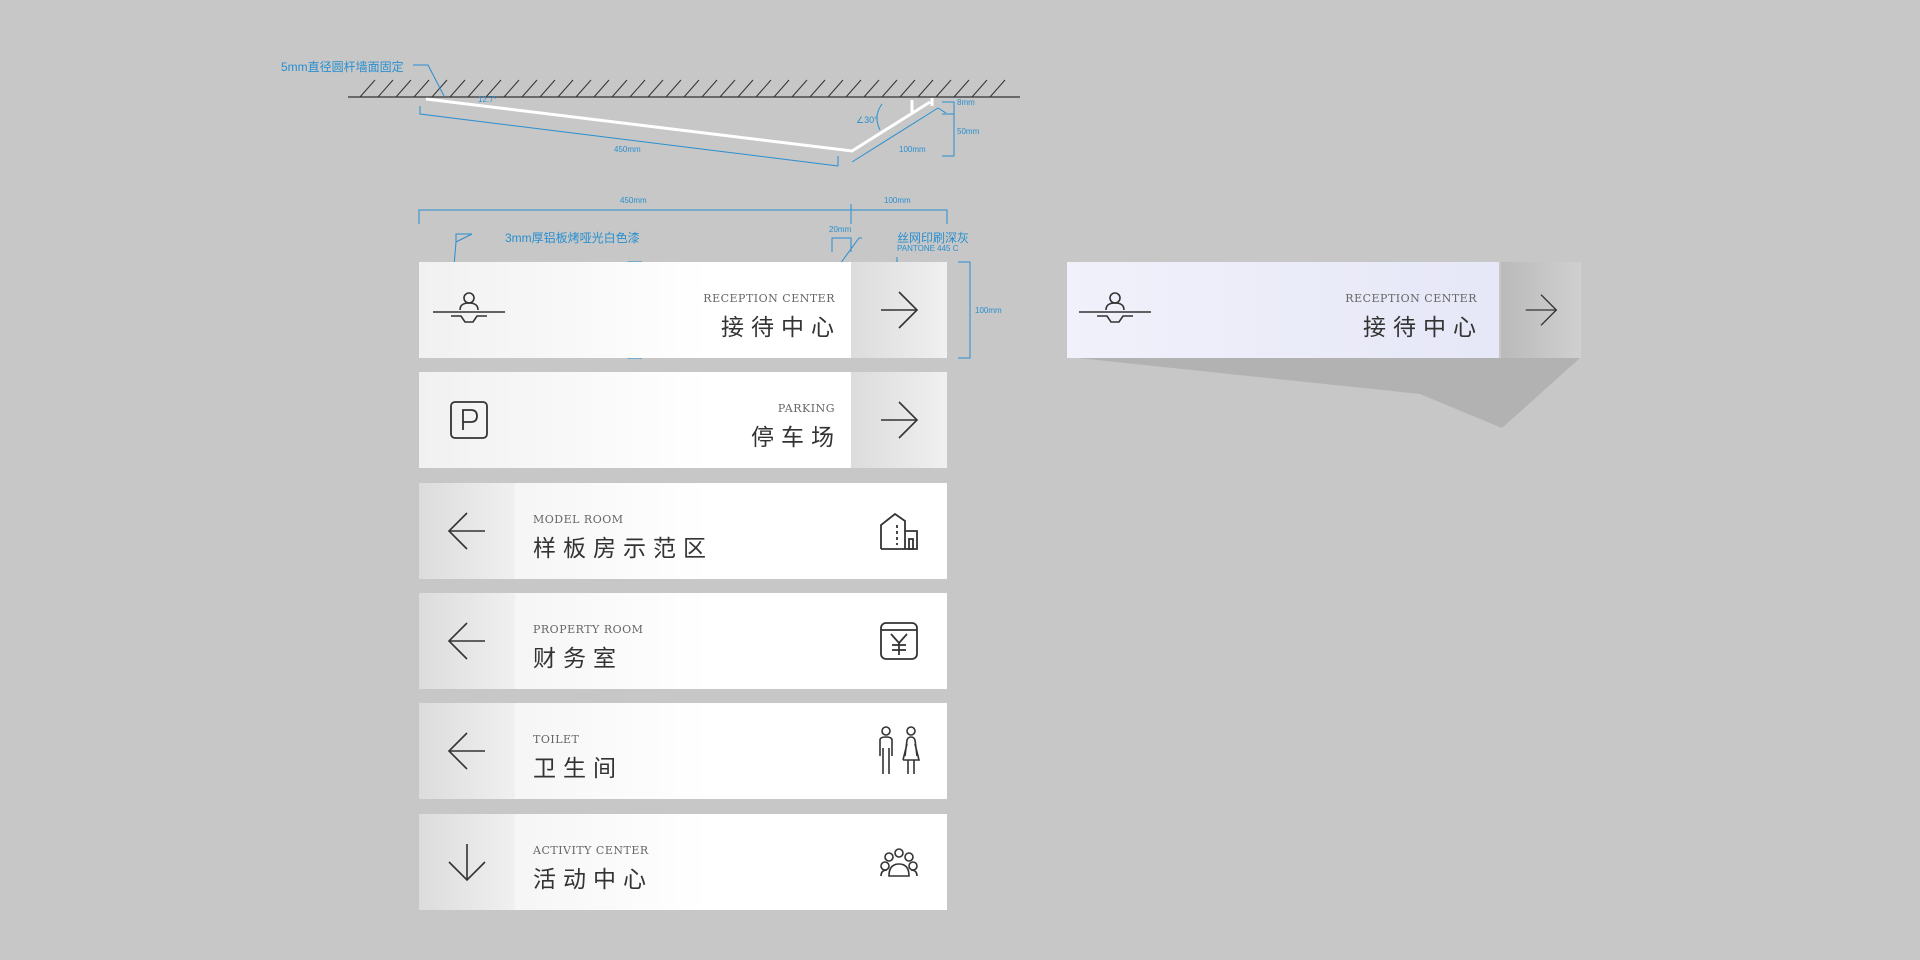 The width and height of the screenshot is (1920, 960). What do you see at coordinates (899, 862) in the screenshot?
I see `group-icon` at bounding box center [899, 862].